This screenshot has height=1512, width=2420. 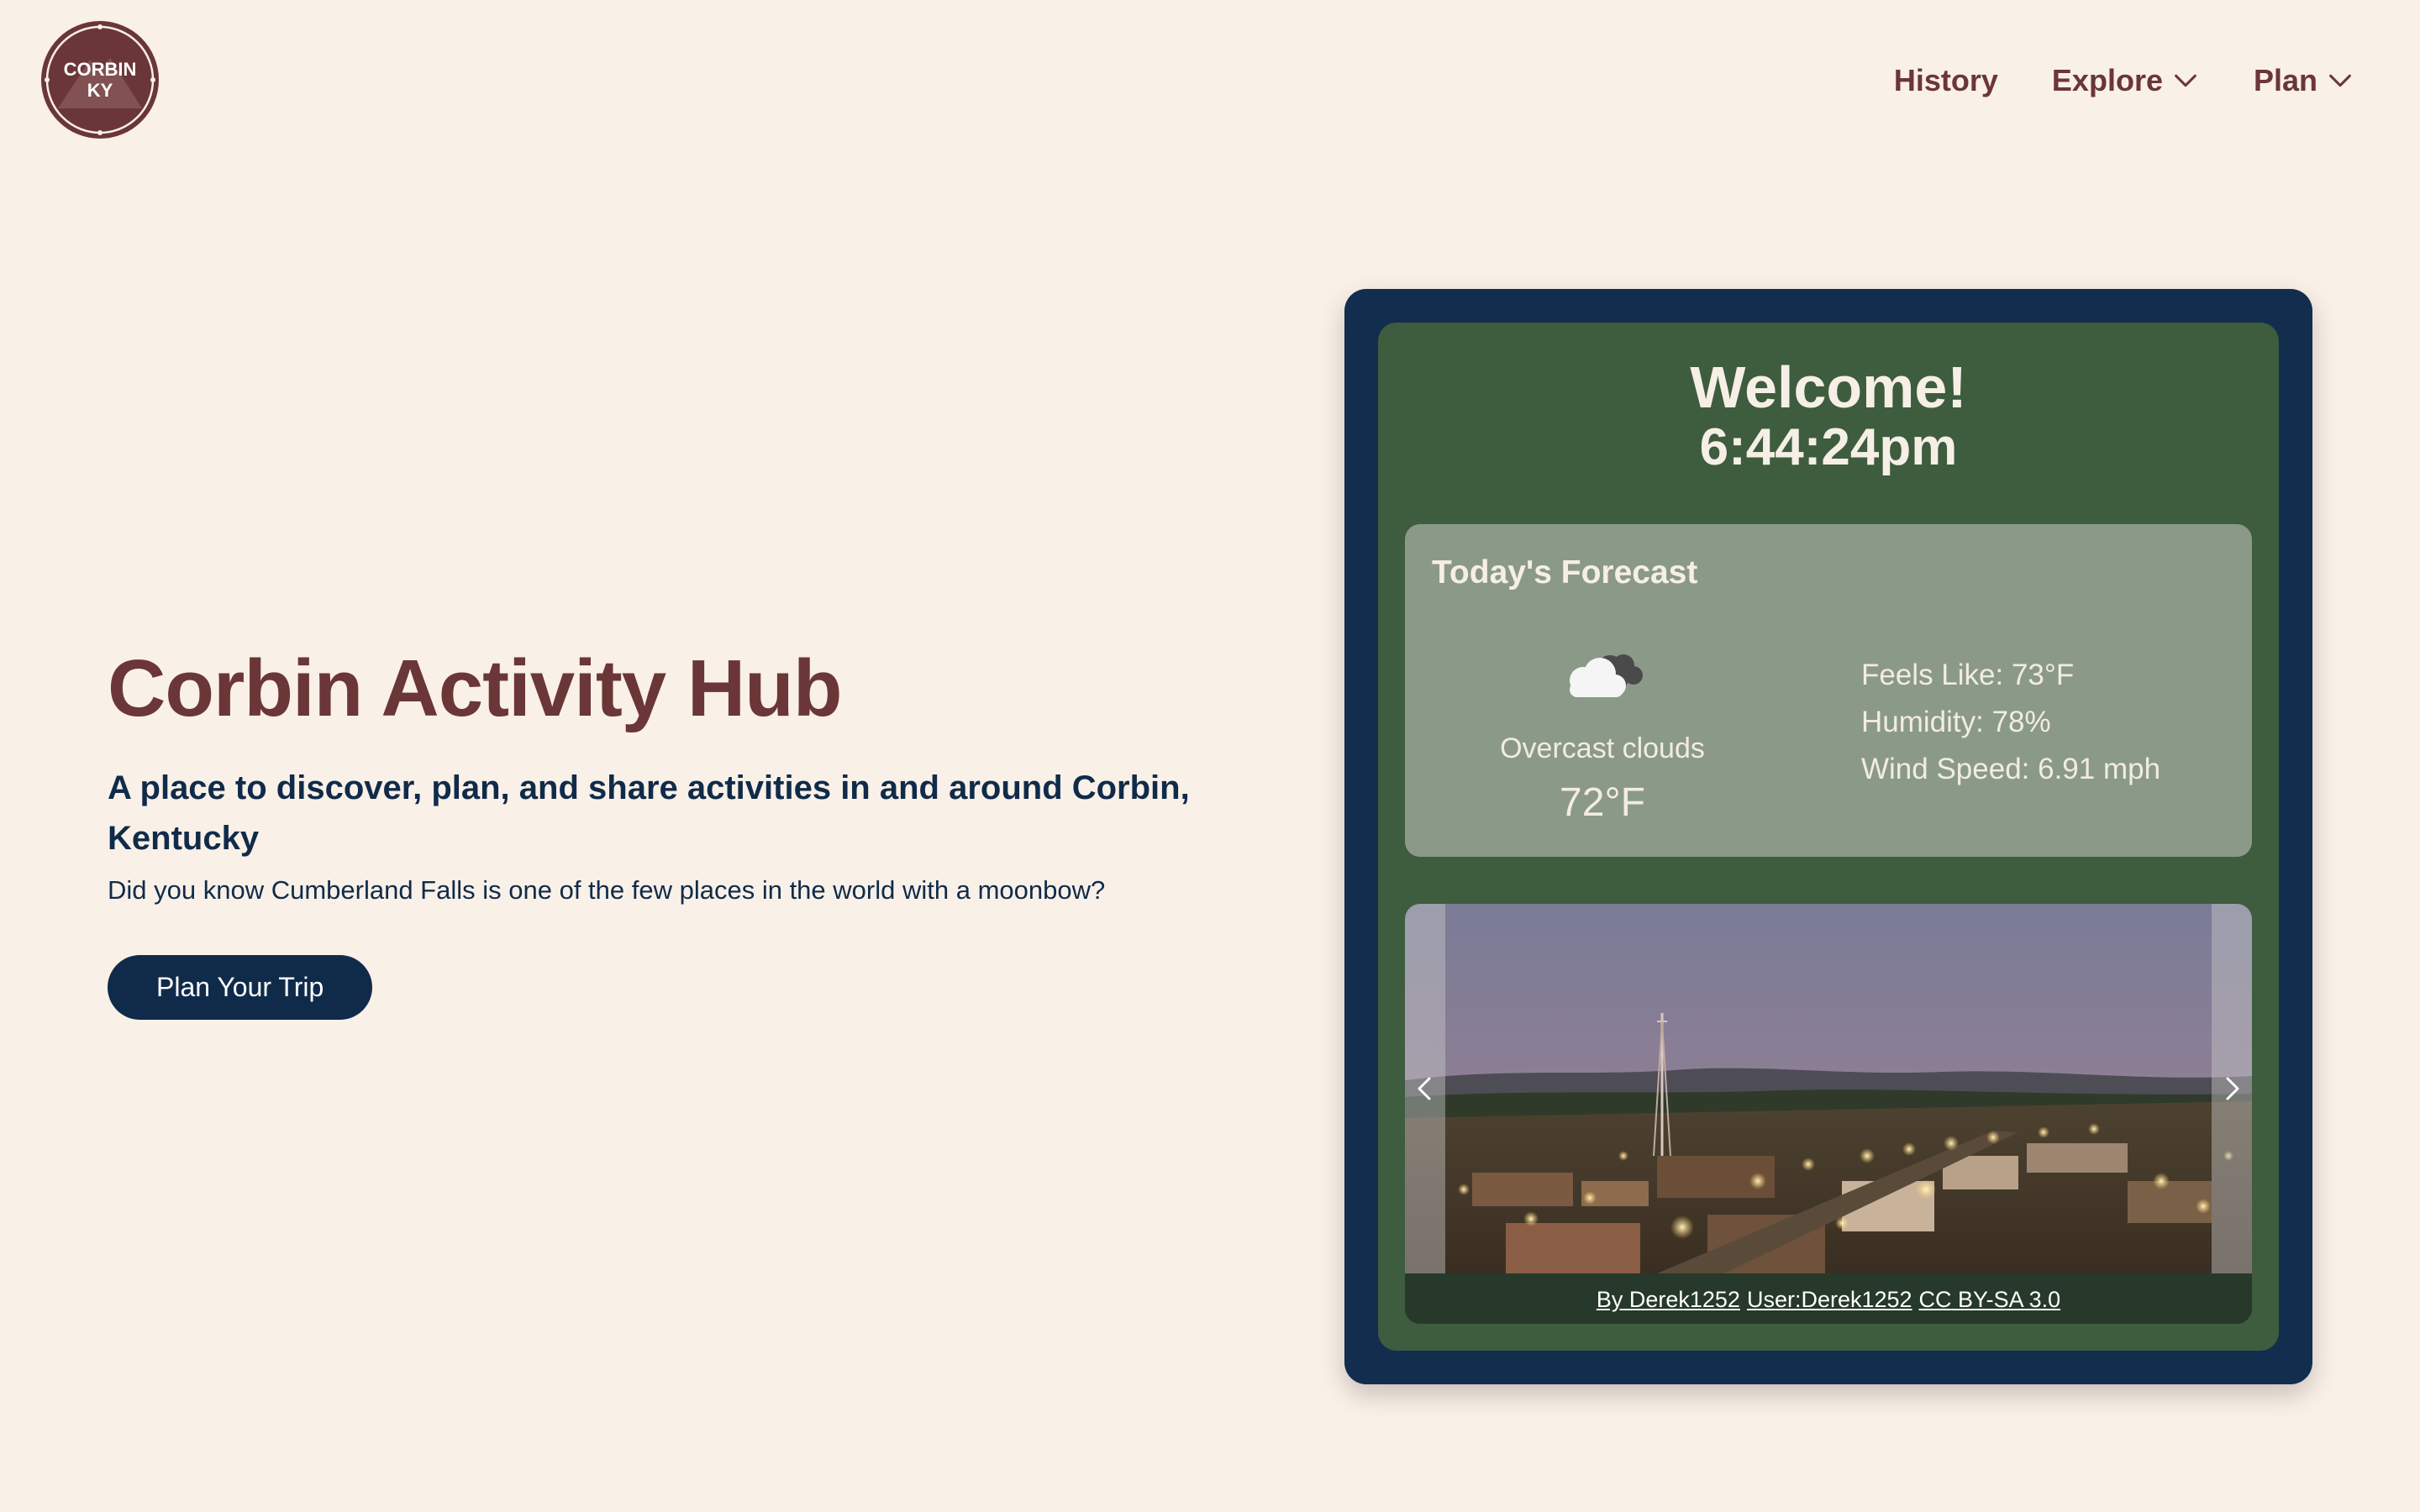 I want to click on weather-condition: Overcast clouds, so click(x=1602, y=748).